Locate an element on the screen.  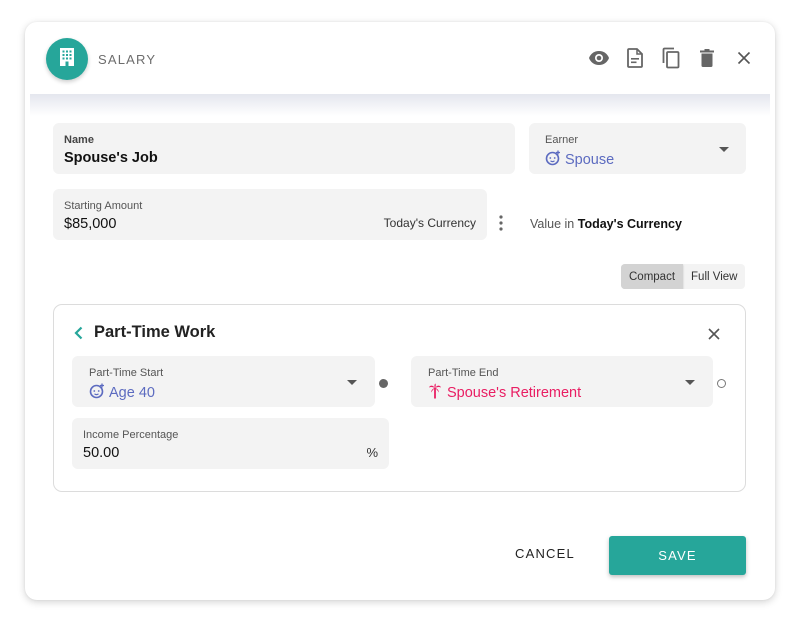
toggle-full-view: Full View is located at coordinates (714, 276).